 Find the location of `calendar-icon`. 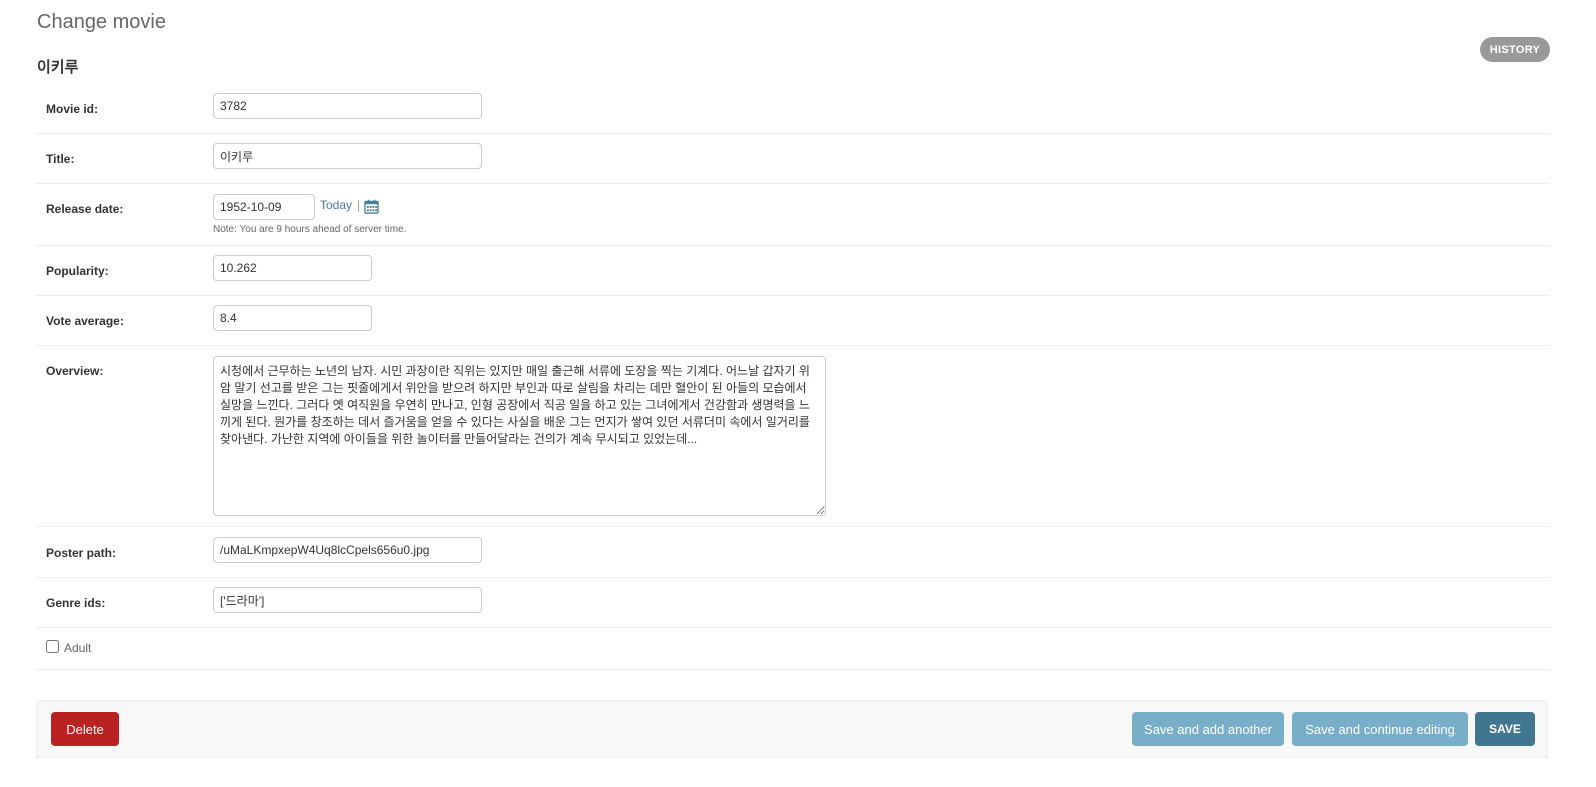

calendar-icon is located at coordinates (371, 206).